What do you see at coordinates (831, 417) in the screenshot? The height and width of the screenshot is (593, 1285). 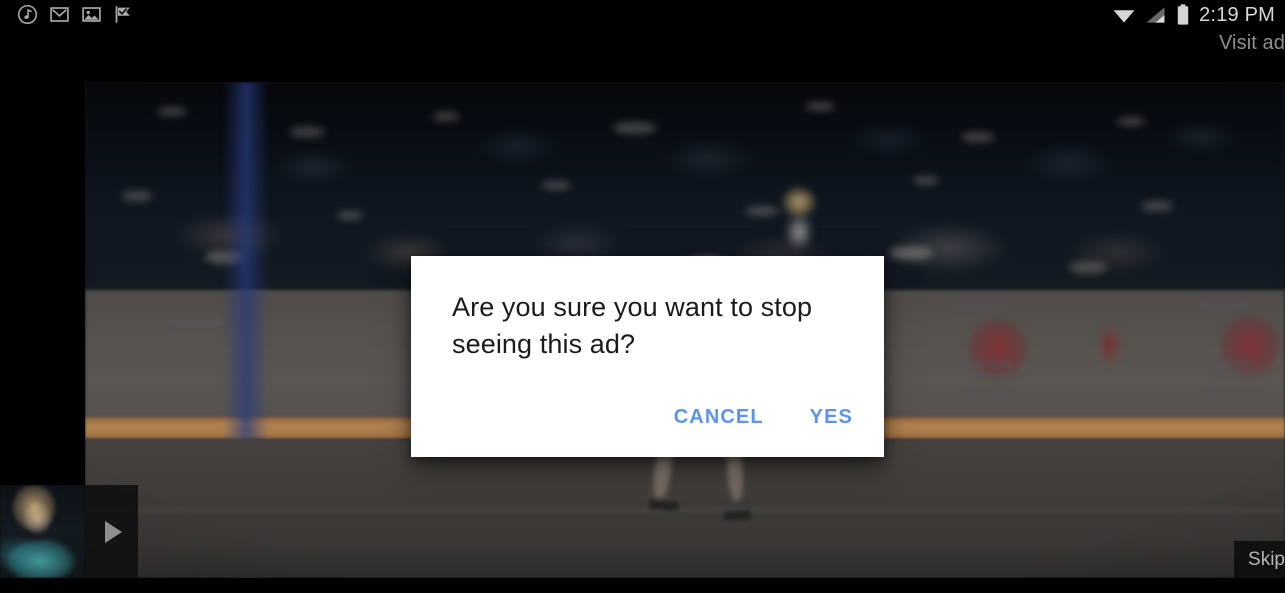 I see `yes-button: YES` at bounding box center [831, 417].